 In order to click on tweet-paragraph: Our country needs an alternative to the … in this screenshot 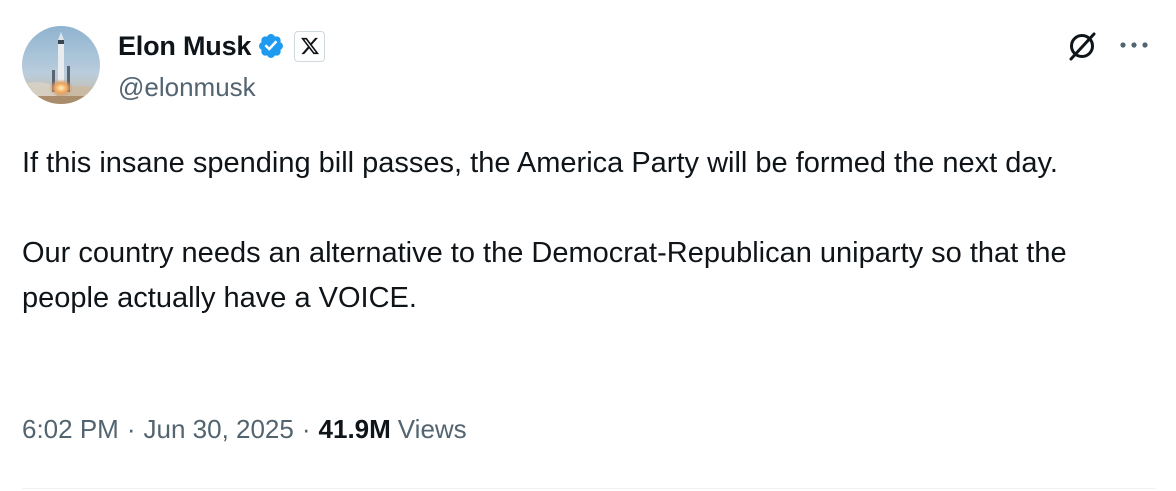, I will do `click(544, 275)`.